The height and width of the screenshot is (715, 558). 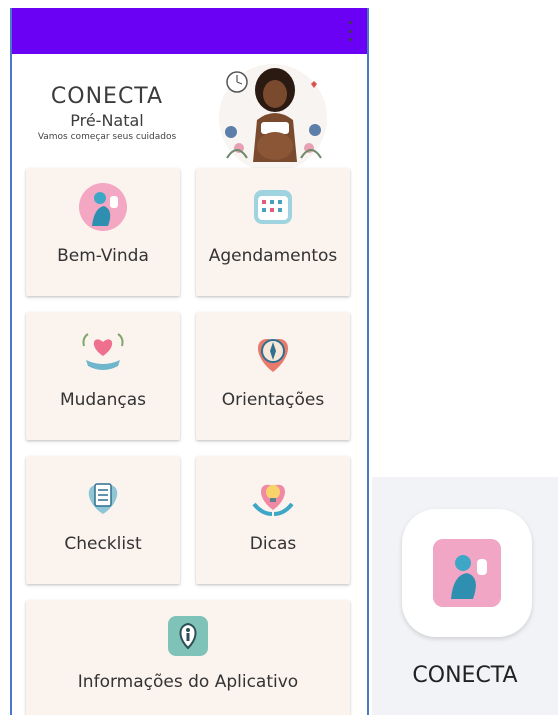 What do you see at coordinates (103, 232) in the screenshot?
I see `menu-card-bem-vinda: Bem-Vinda` at bounding box center [103, 232].